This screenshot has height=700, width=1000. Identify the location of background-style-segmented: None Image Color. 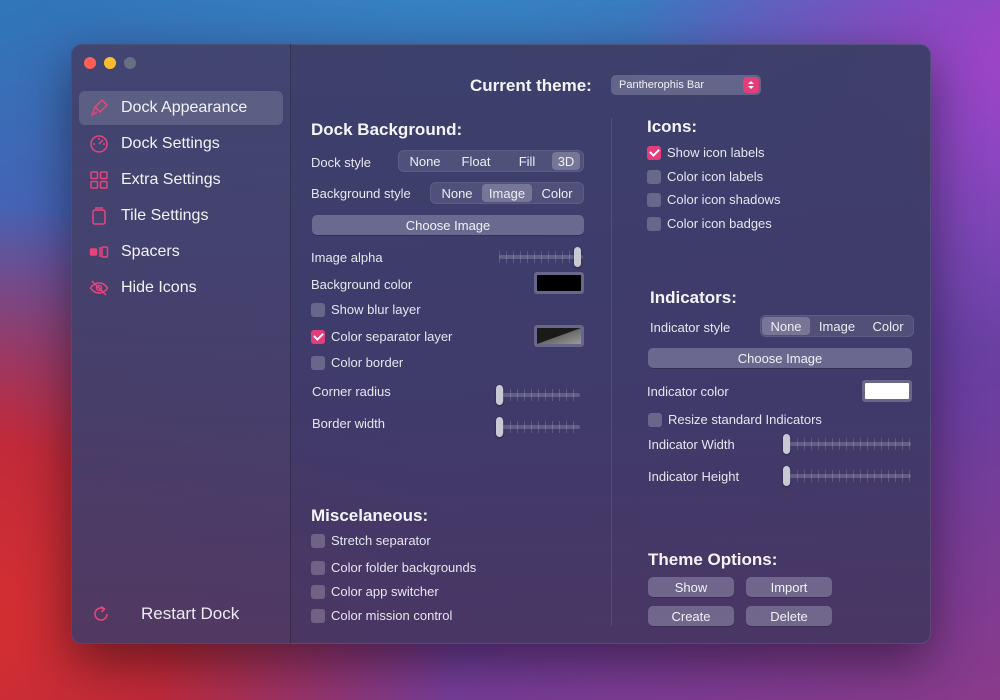
(507, 193).